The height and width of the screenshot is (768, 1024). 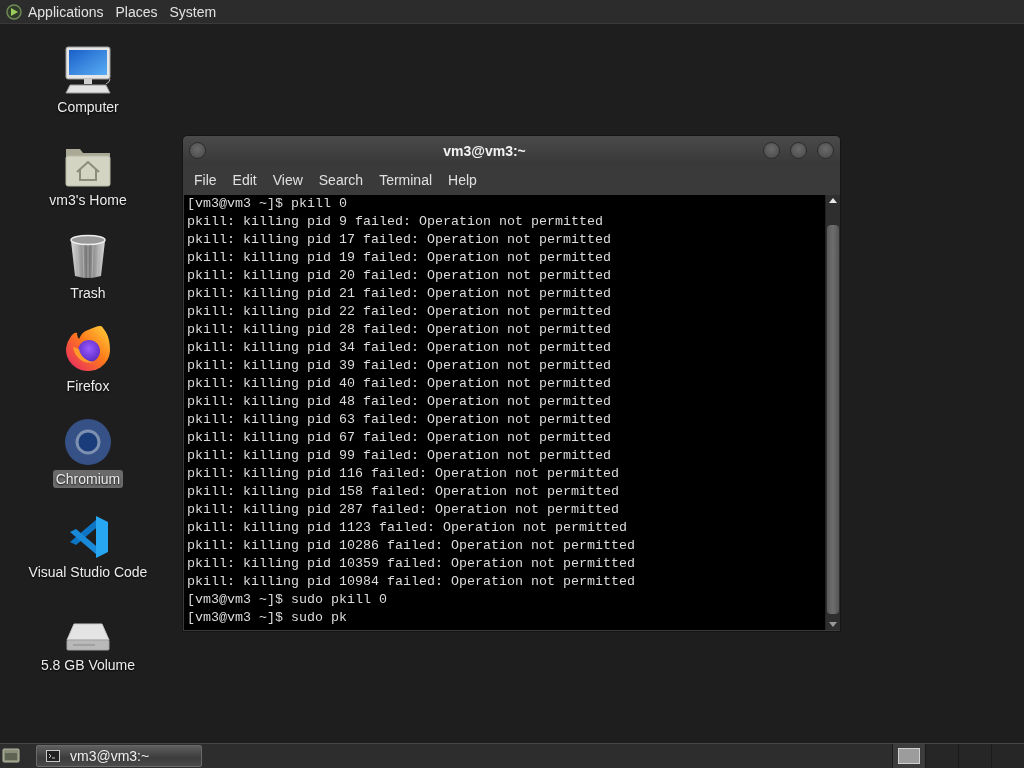 I want to click on panel-menu: System, so click(x=193, y=11).